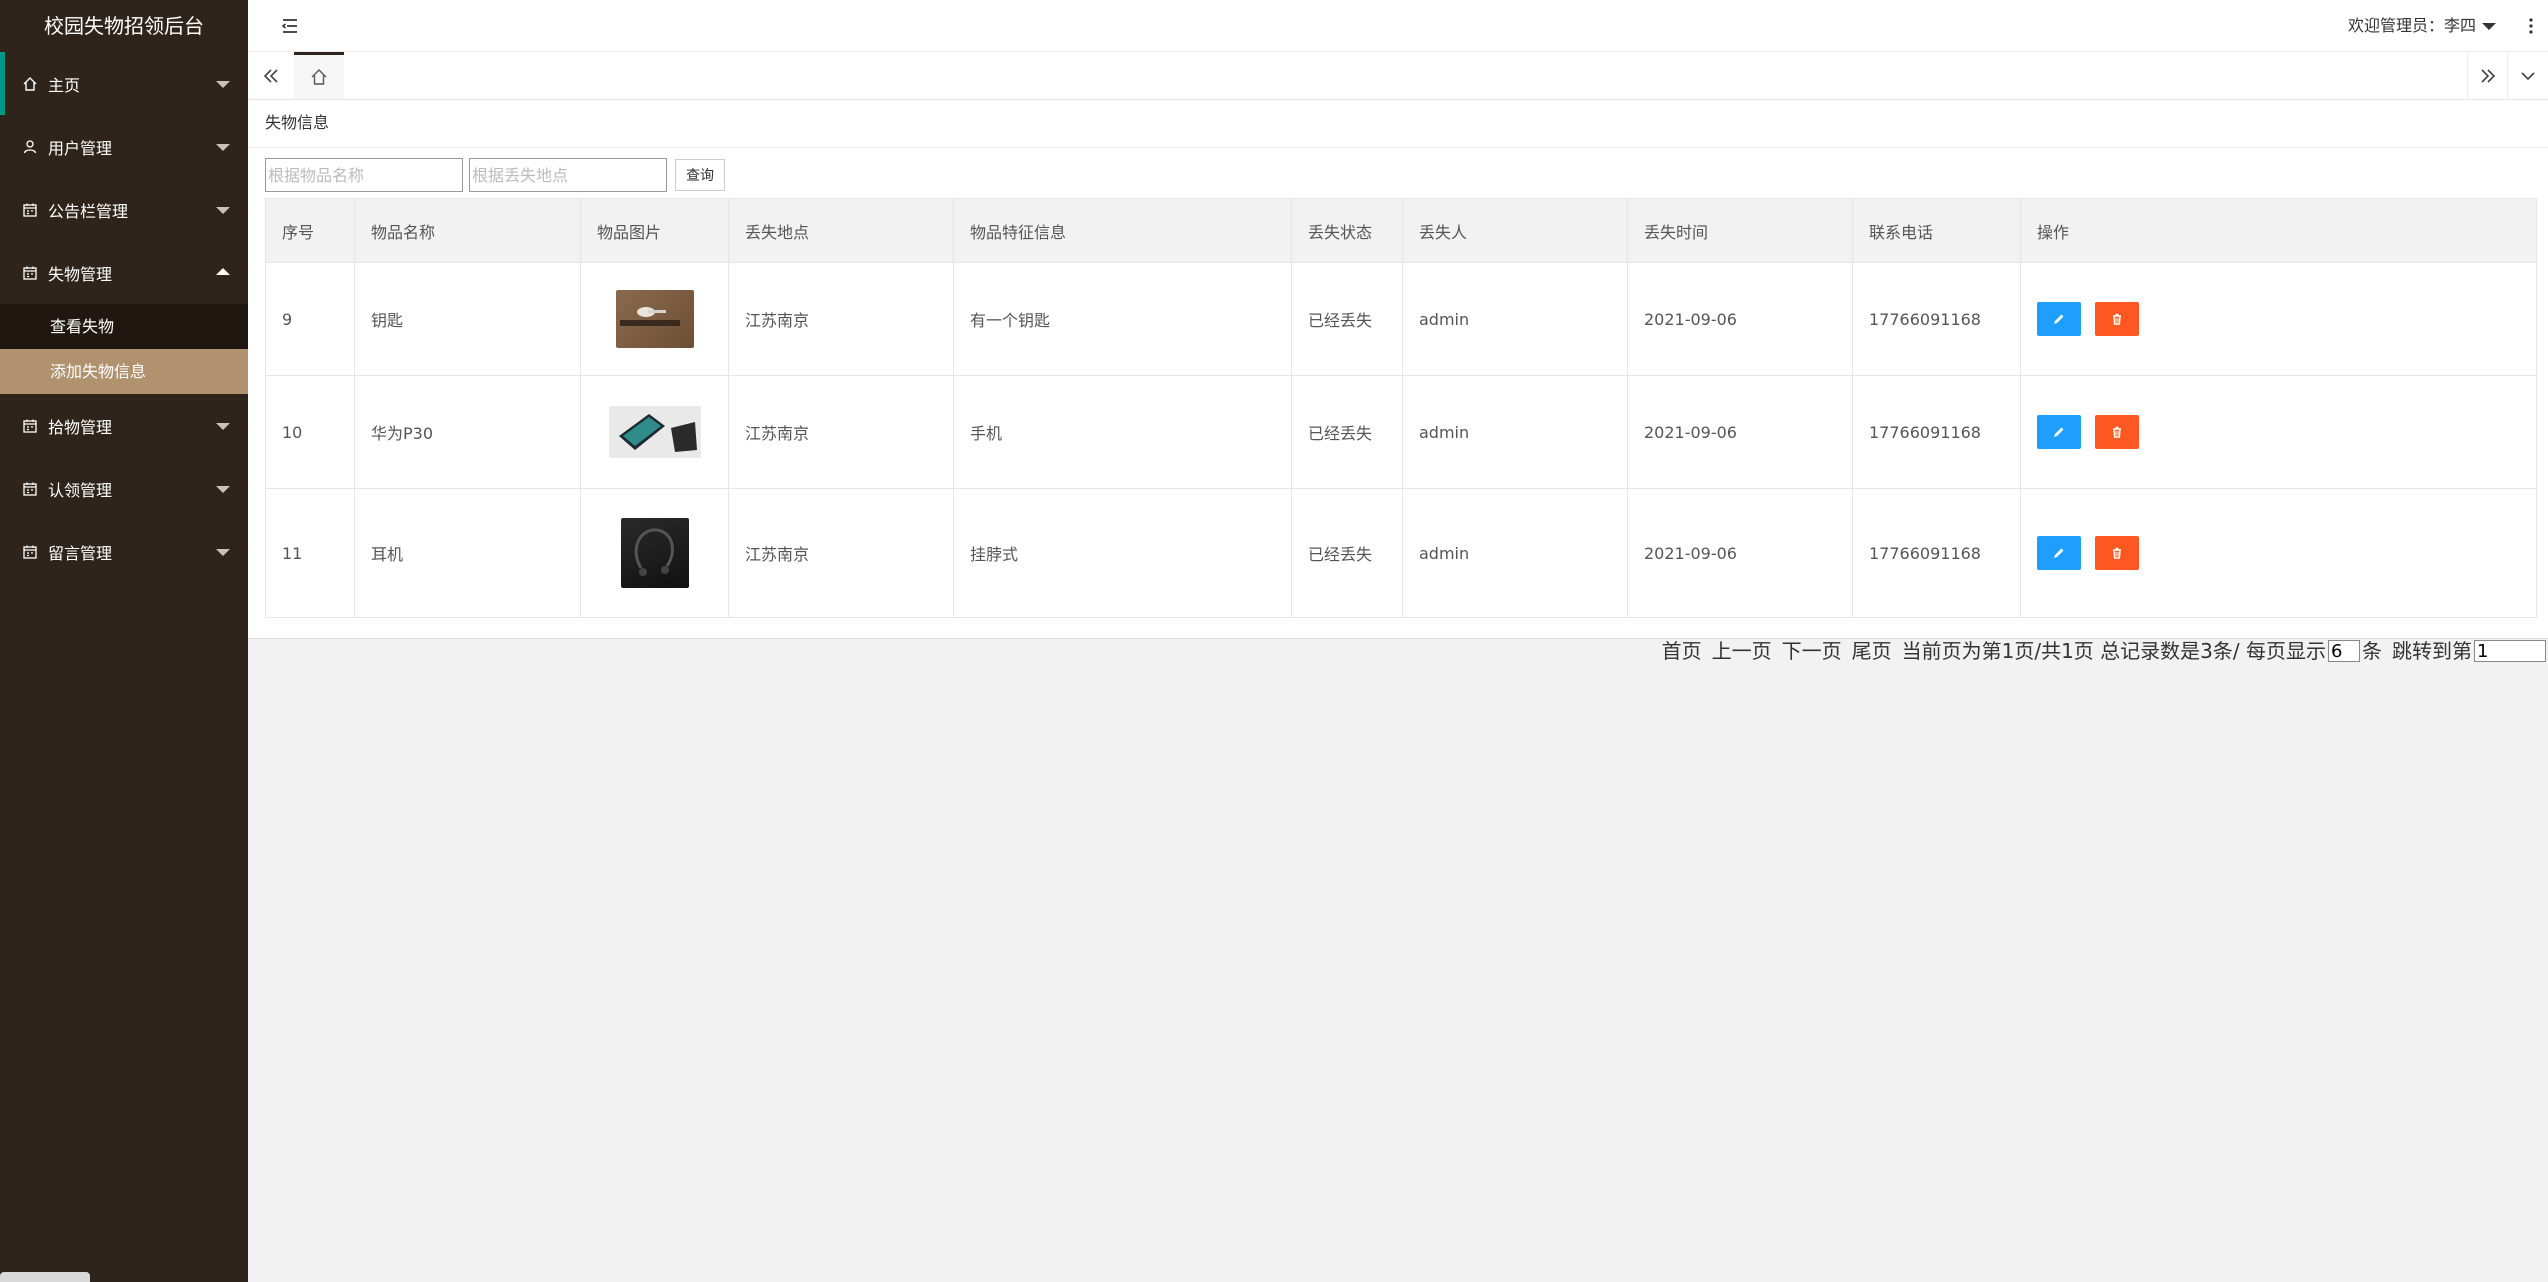 This screenshot has width=2548, height=1282. I want to click on caret-down-icon, so click(2489, 26).